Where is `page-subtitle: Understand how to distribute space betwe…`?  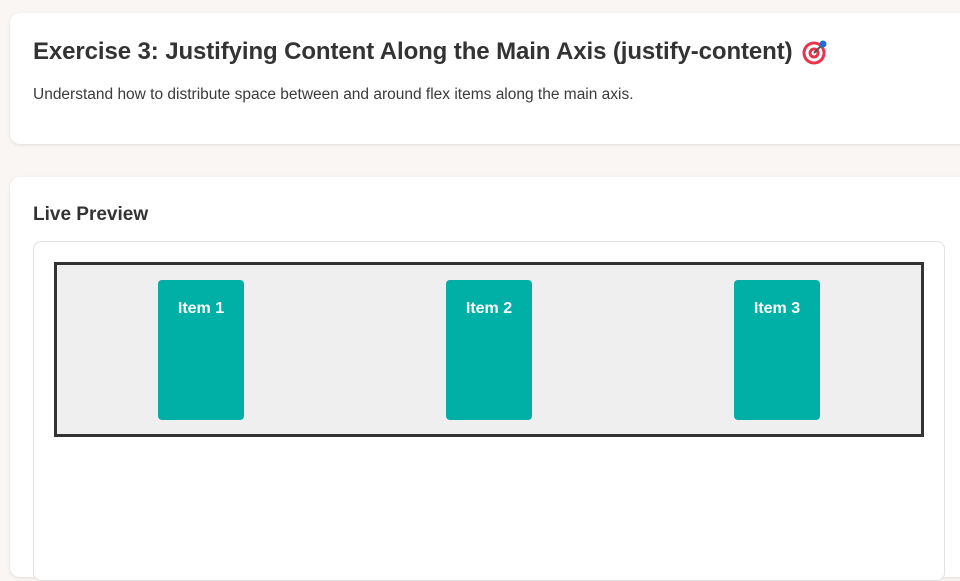 page-subtitle: Understand how to distribute space betwe… is located at coordinates (333, 94).